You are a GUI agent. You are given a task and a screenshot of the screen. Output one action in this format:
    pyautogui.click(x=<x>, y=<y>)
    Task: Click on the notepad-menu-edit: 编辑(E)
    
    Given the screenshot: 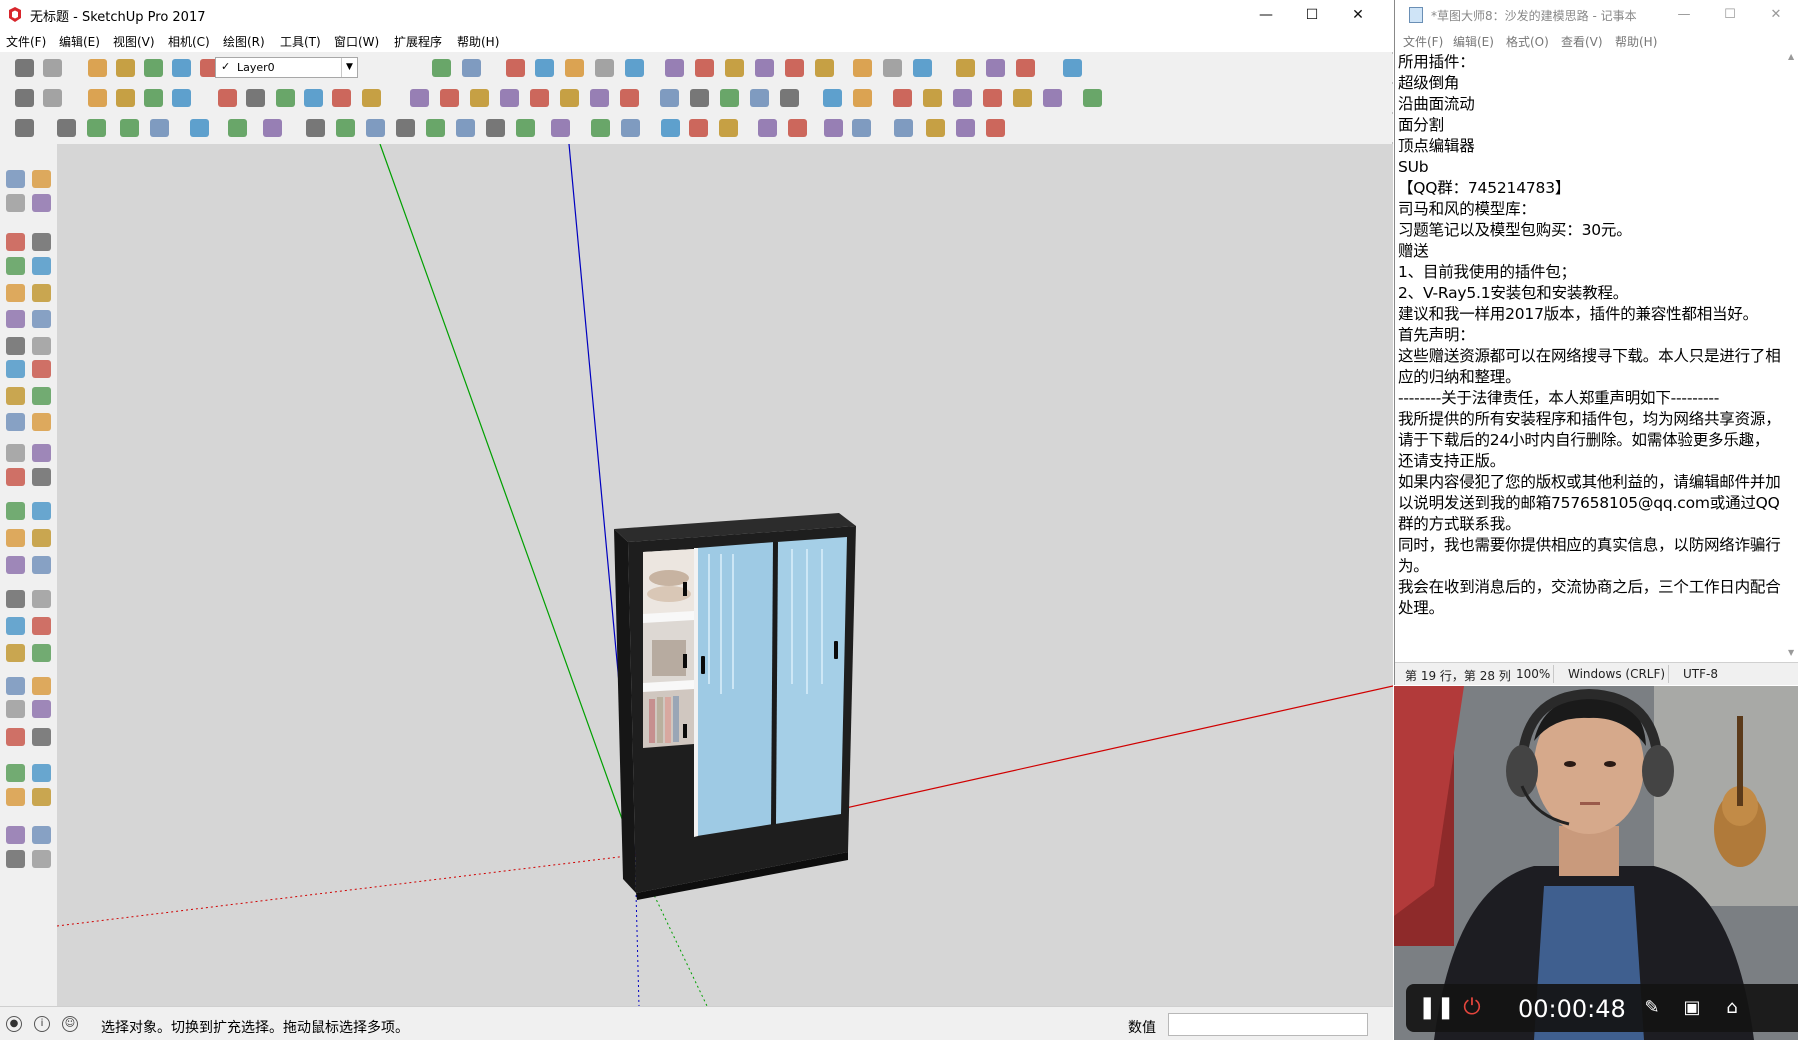 What is the action you would take?
    pyautogui.click(x=1473, y=41)
    